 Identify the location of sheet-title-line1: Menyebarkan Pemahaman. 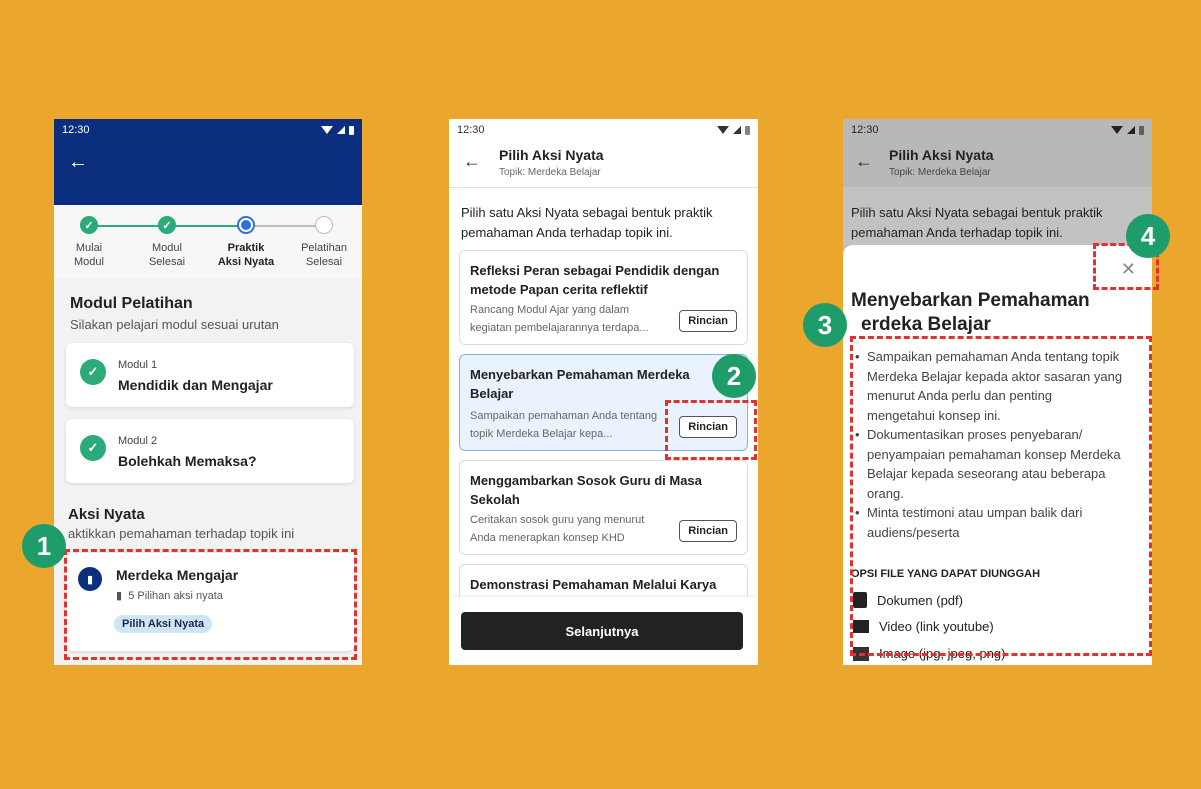
(970, 300).